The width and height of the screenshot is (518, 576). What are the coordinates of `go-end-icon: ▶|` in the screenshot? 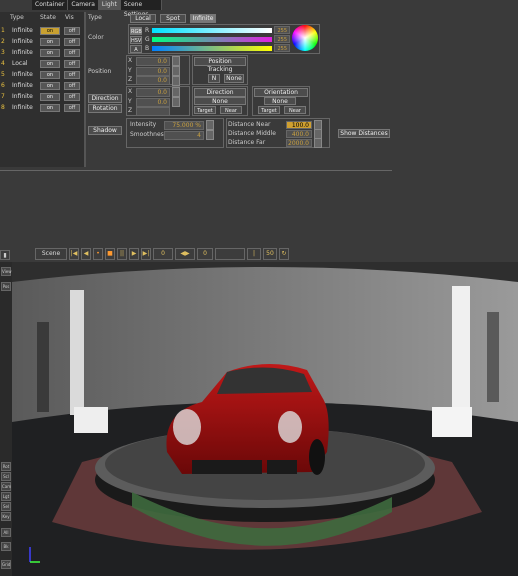 It's located at (146, 254).